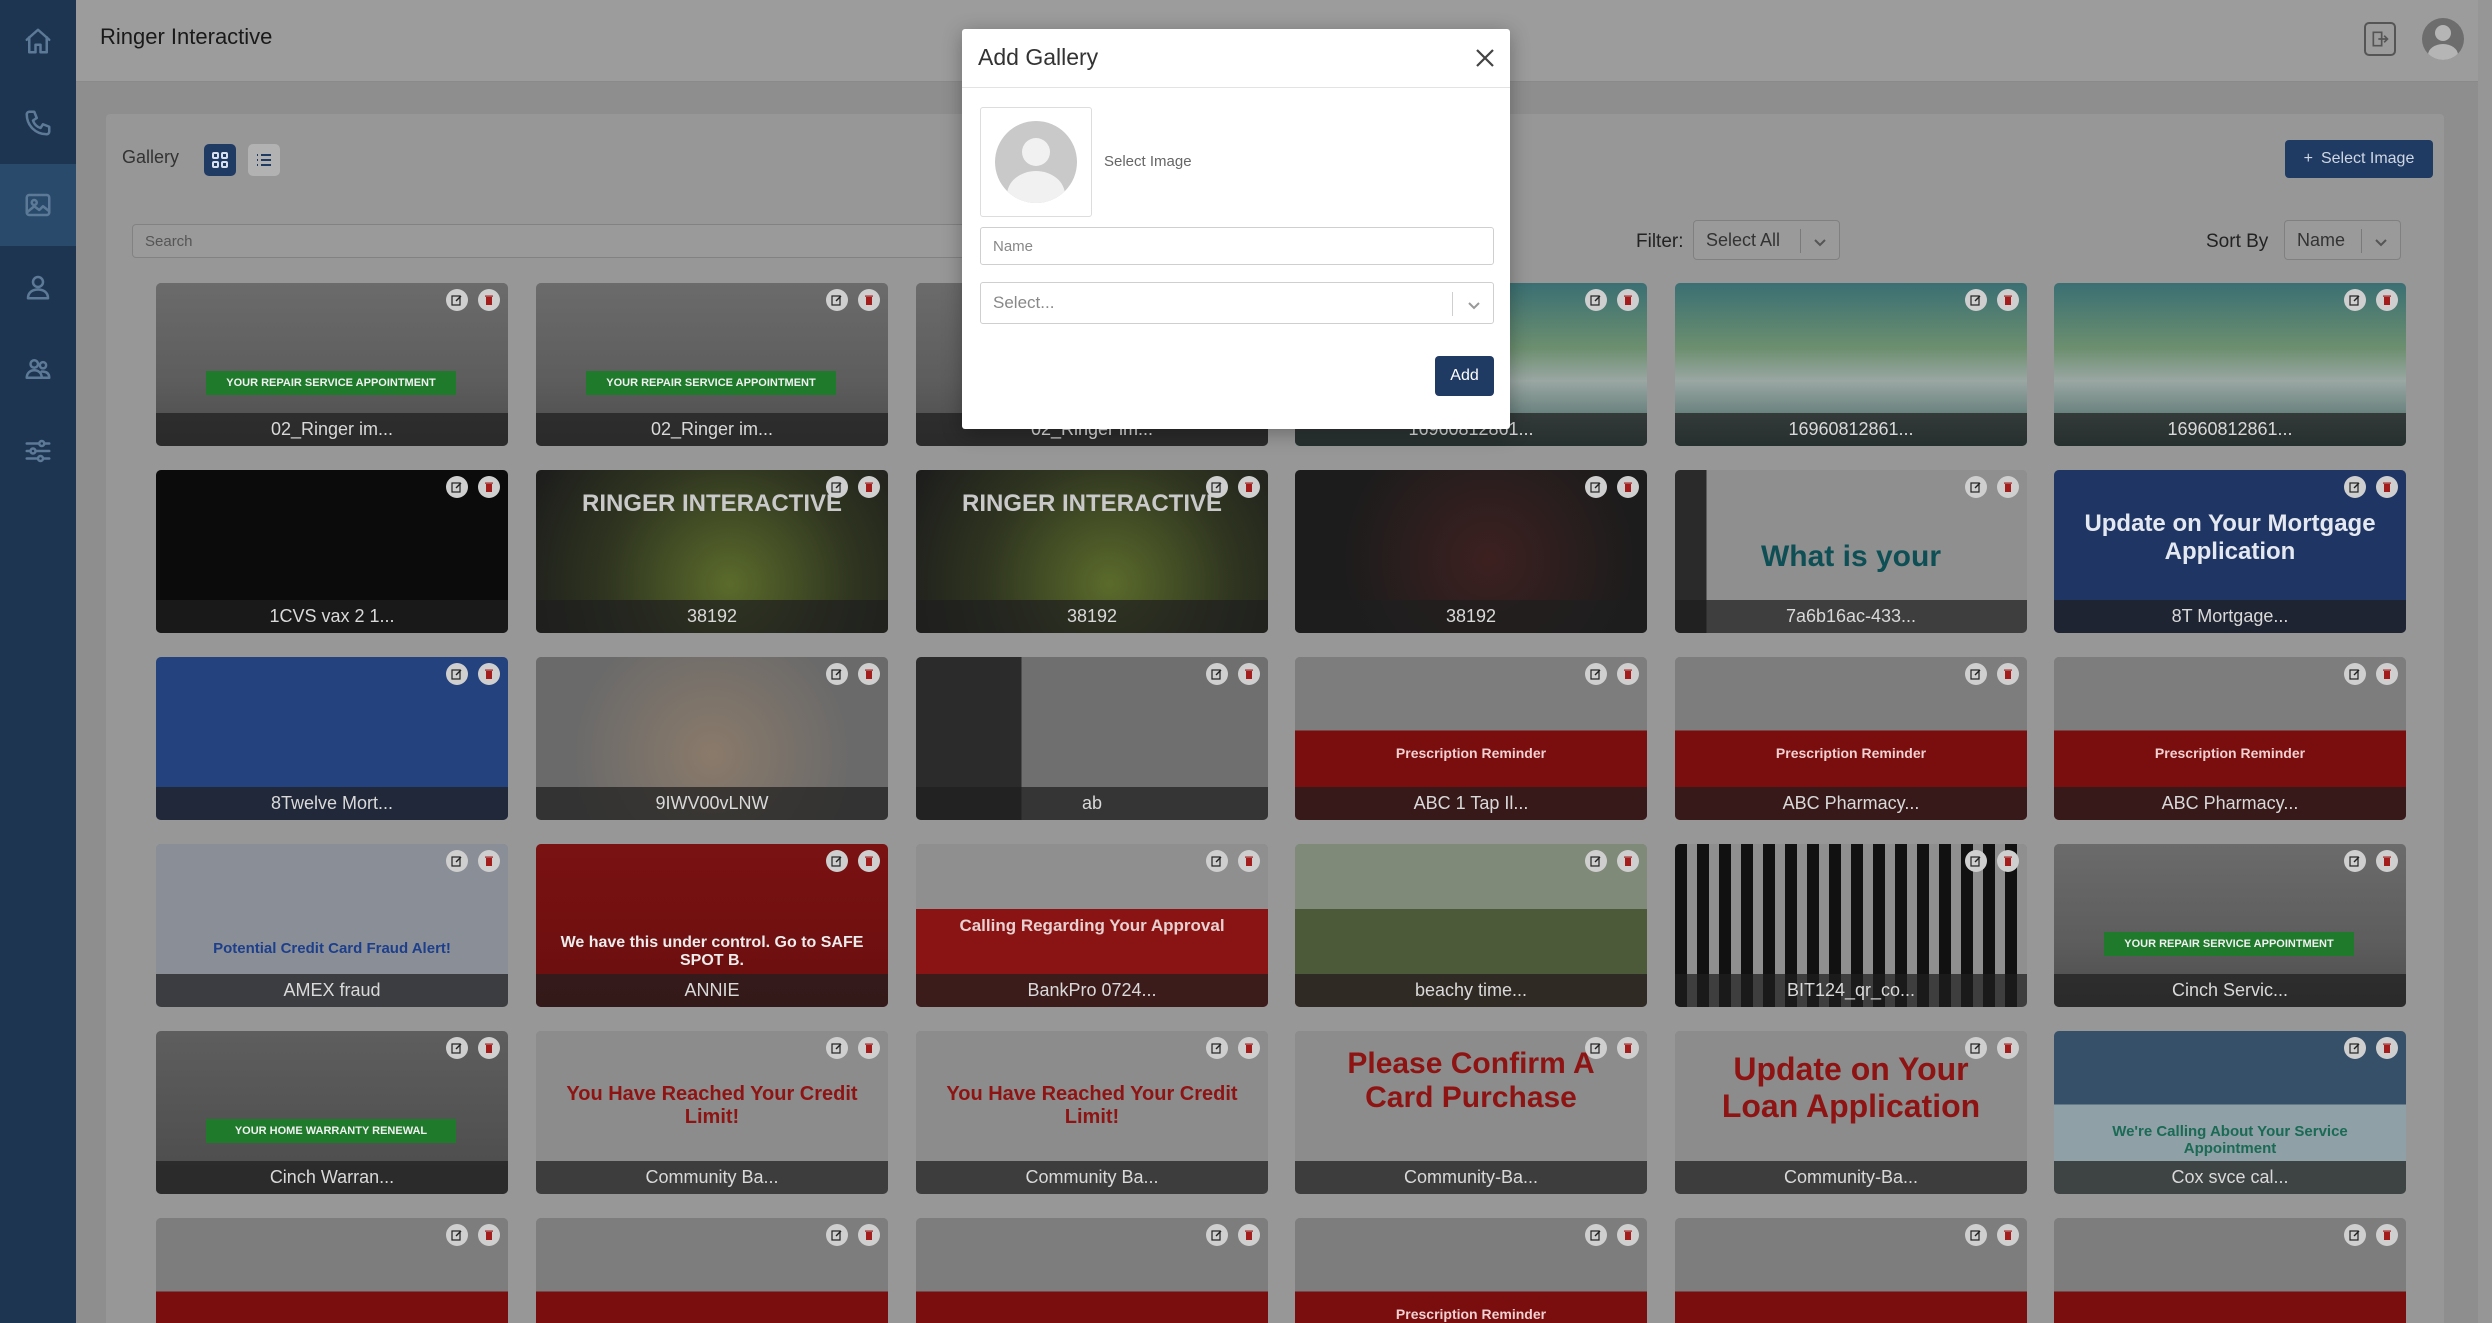 Image resolution: width=2492 pixels, height=1323 pixels. What do you see at coordinates (2485, 661) in the screenshot?
I see `page-scrollbar` at bounding box center [2485, 661].